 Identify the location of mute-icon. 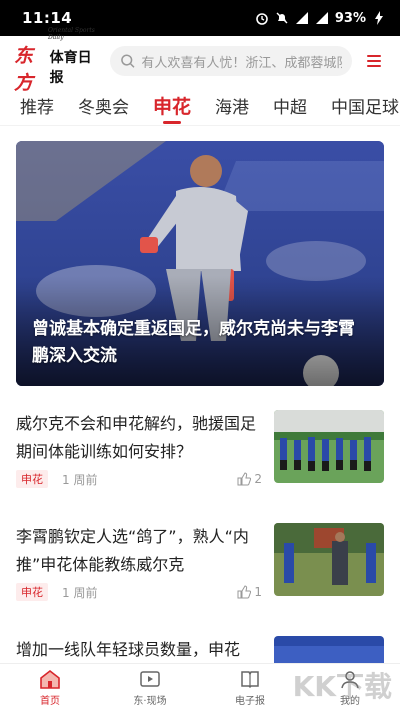
(282, 18).